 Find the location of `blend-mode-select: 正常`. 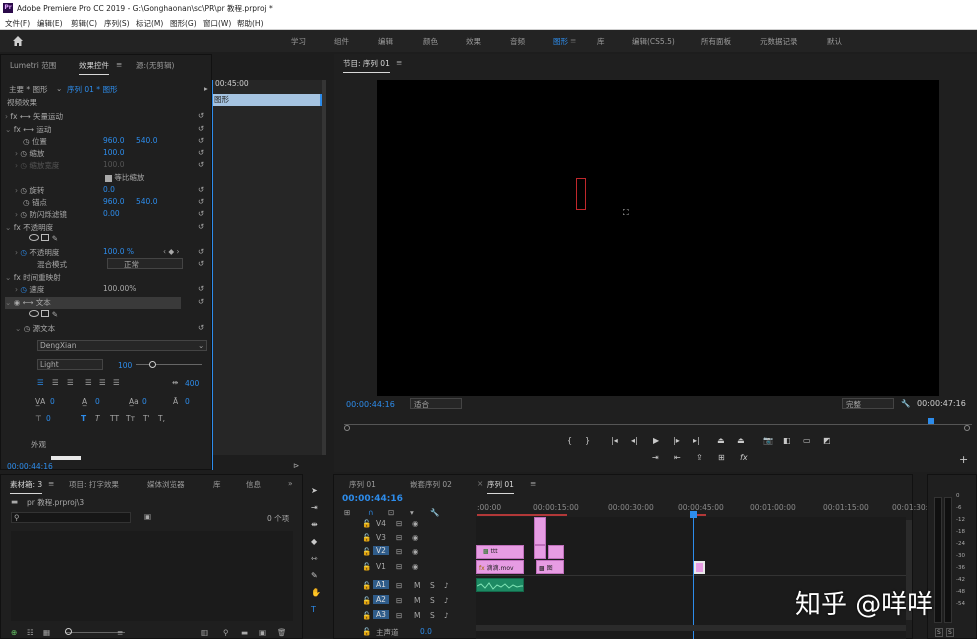

blend-mode-select: 正常 is located at coordinates (145, 263).